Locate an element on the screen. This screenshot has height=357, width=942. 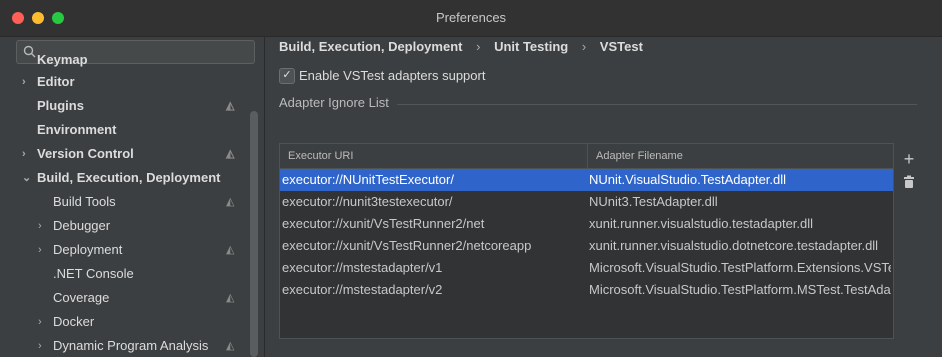
table-header: Executor URI Adapter Filename is located at coordinates (586, 156).